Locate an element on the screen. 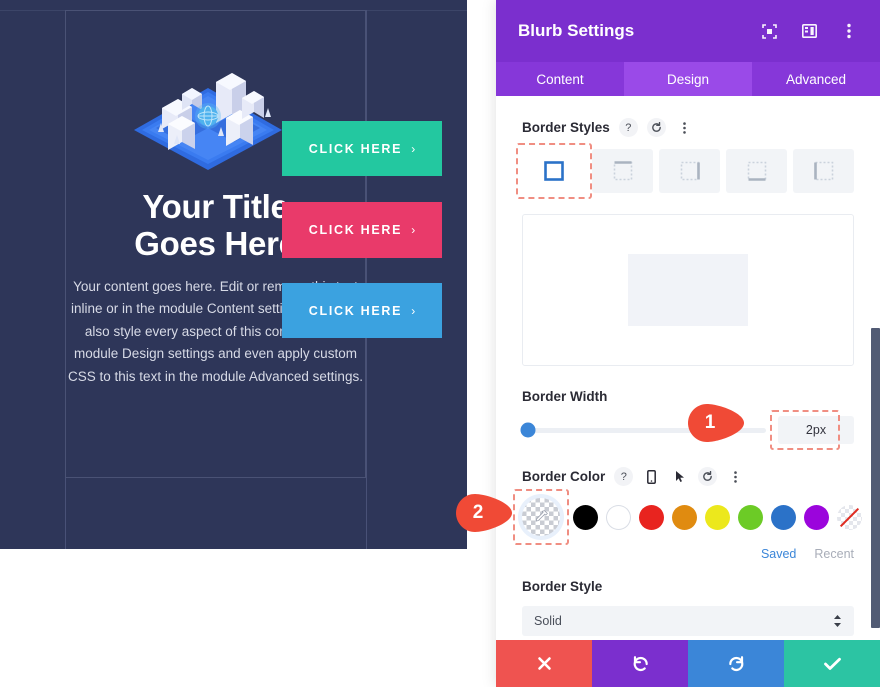  border-styles-label: Border Styles is located at coordinates (566, 127).